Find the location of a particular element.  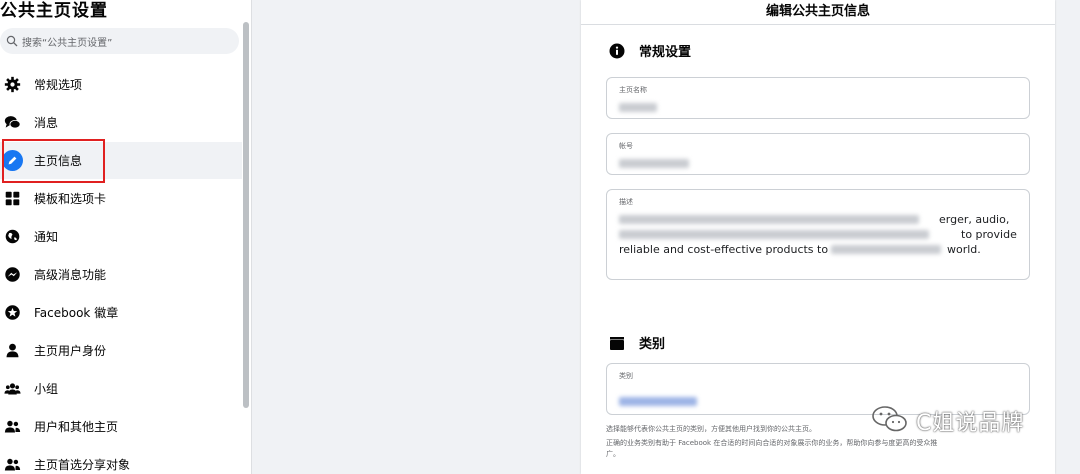

description-text-line4: world. is located at coordinates (964, 249).